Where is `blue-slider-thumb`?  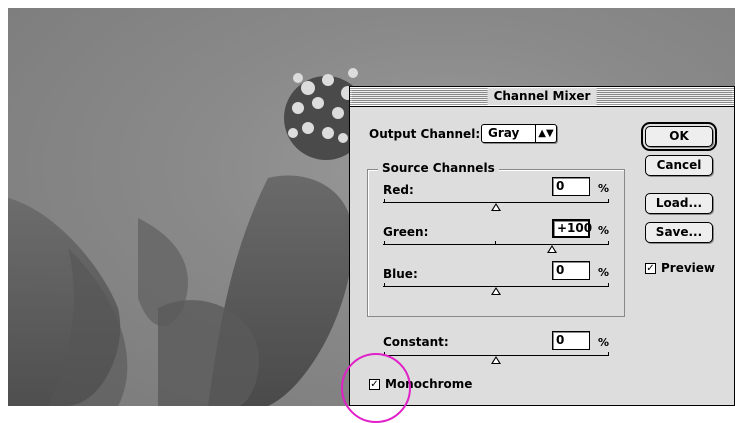 blue-slider-thumb is located at coordinates (496, 291).